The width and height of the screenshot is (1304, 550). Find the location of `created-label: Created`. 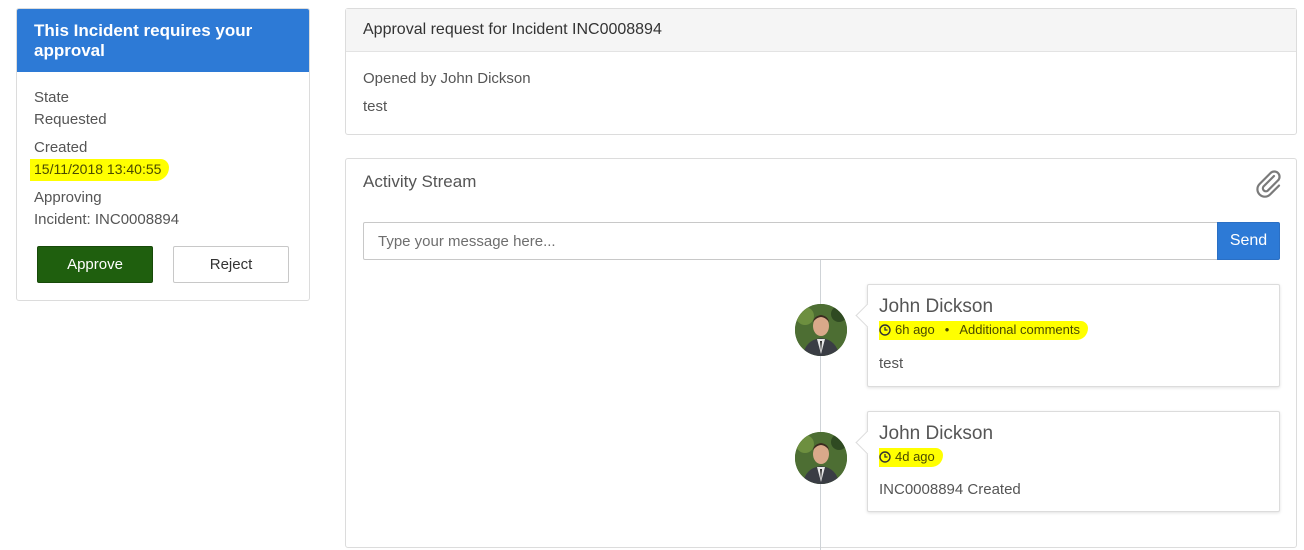

created-label: Created is located at coordinates (61, 147).